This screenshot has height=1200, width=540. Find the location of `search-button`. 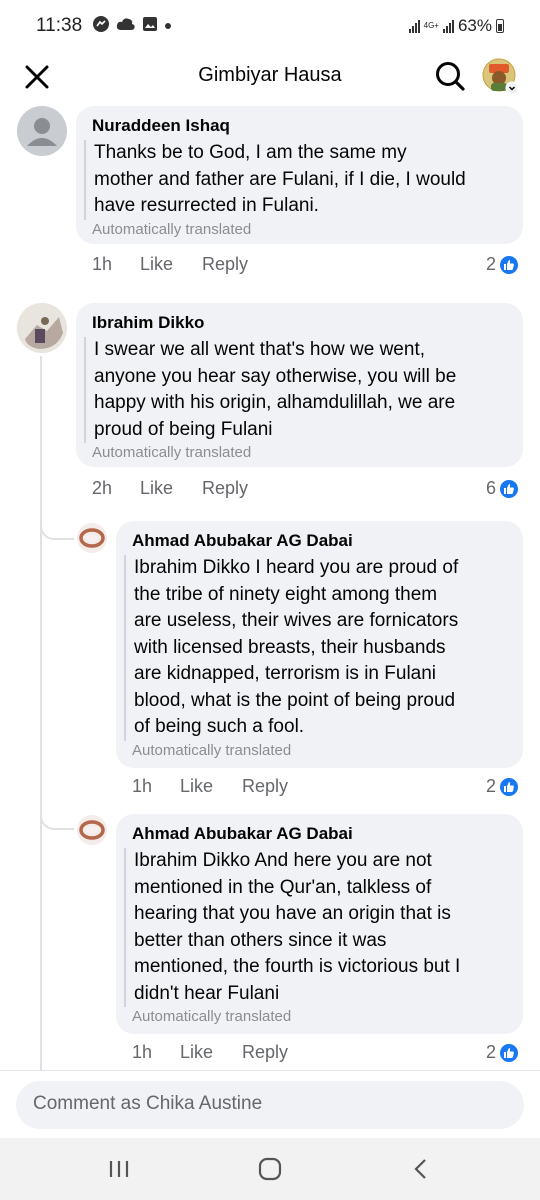

search-button is located at coordinates (450, 76).